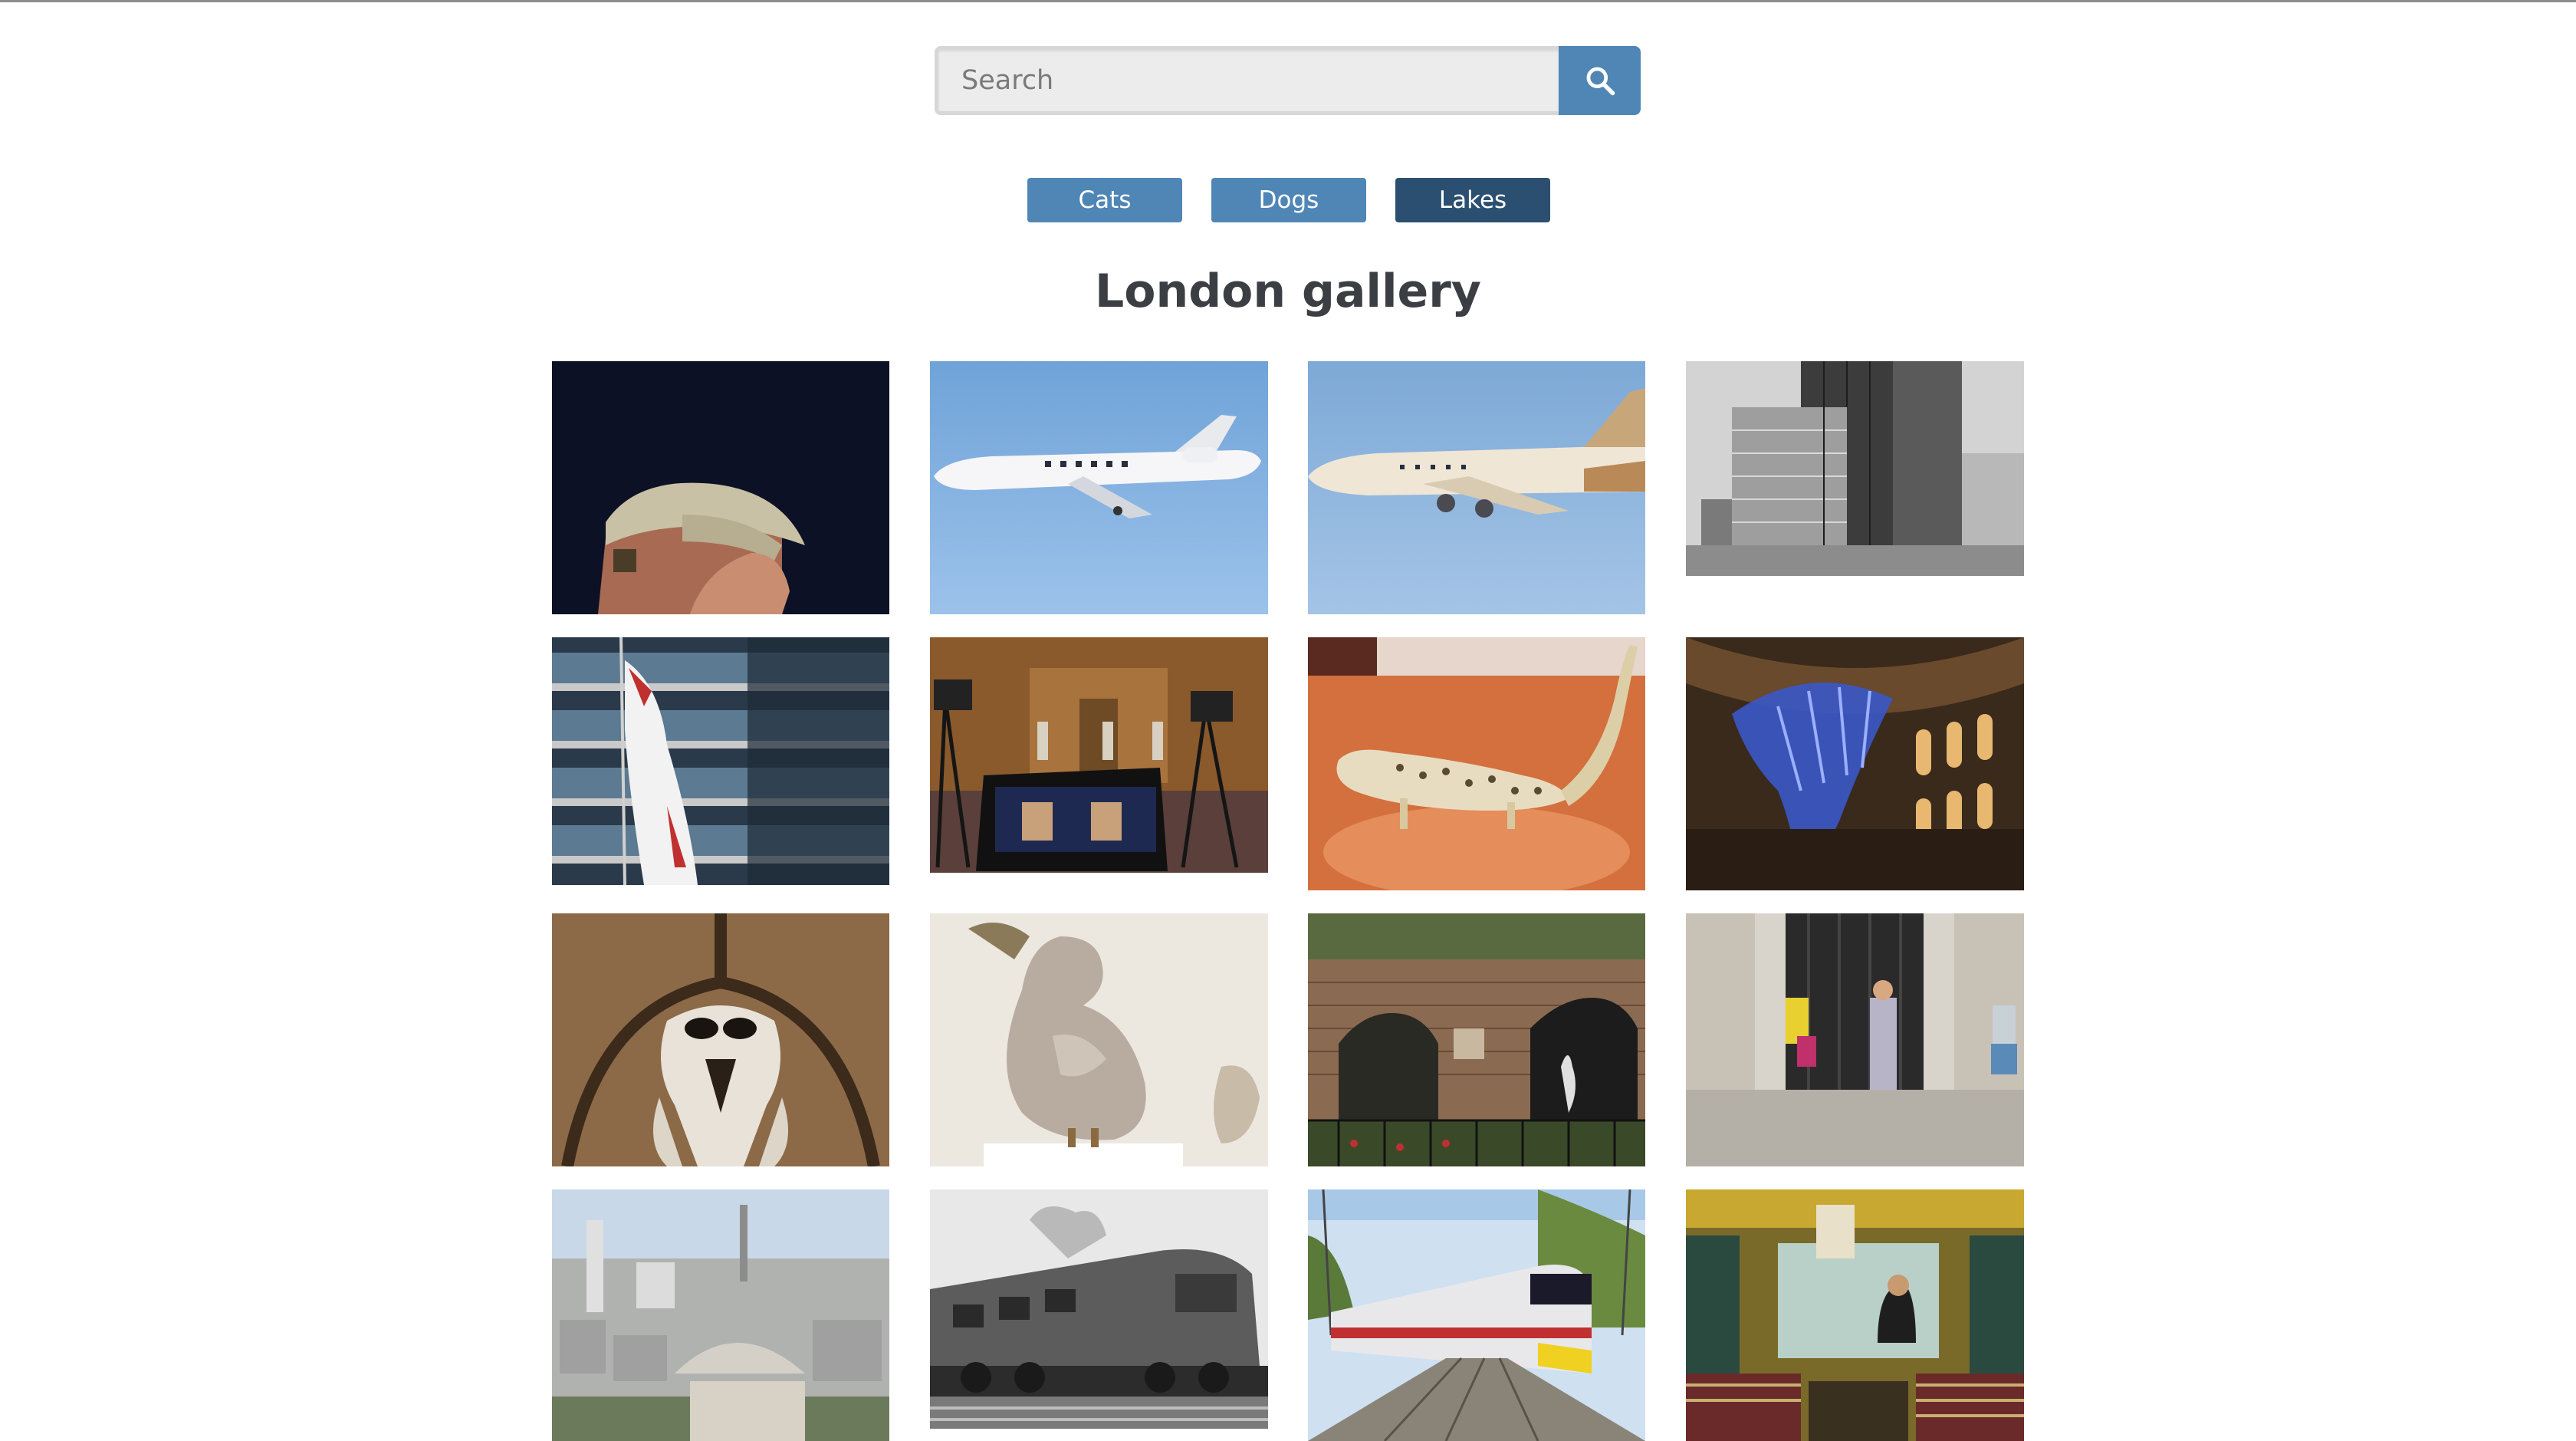 The height and width of the screenshot is (1441, 2576). I want to click on man-in-cap-photo, so click(721, 487).